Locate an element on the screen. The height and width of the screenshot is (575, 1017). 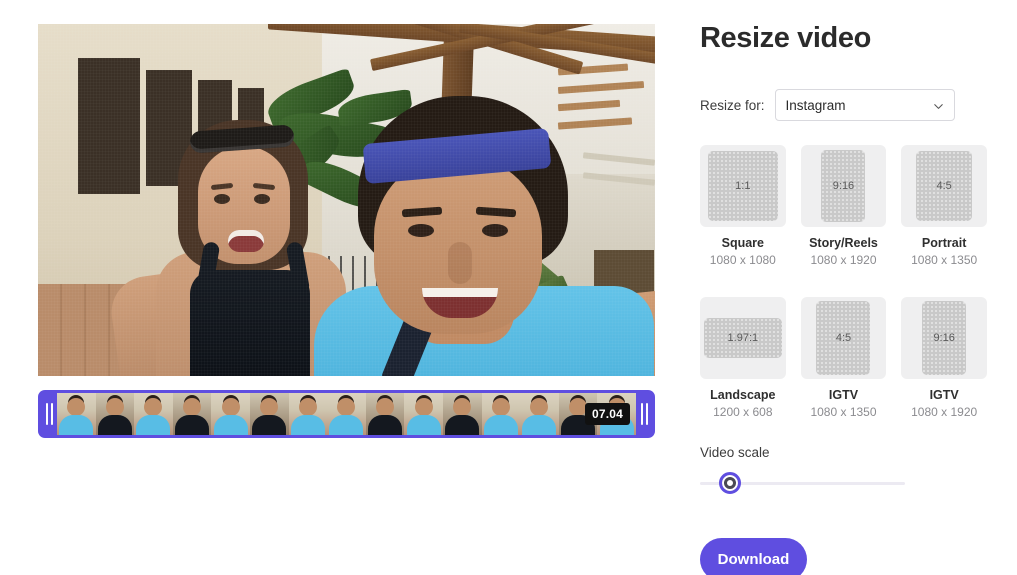
preset-thumb: 1:1 is located at coordinates (743, 186).